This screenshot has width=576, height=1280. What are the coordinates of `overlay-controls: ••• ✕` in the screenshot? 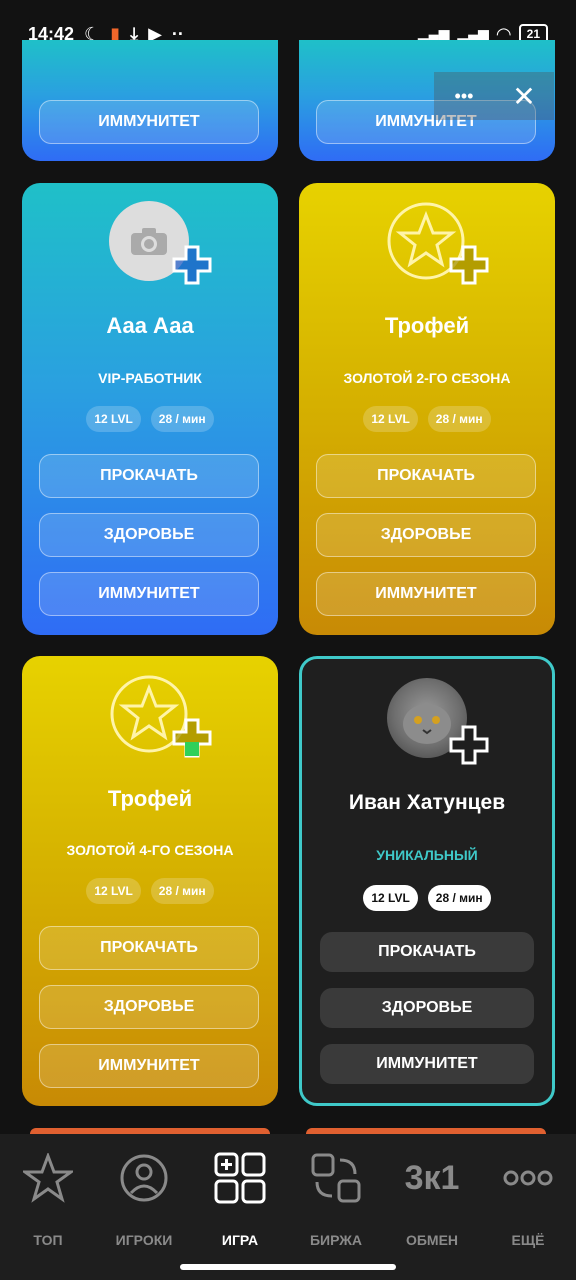 It's located at (494, 96).